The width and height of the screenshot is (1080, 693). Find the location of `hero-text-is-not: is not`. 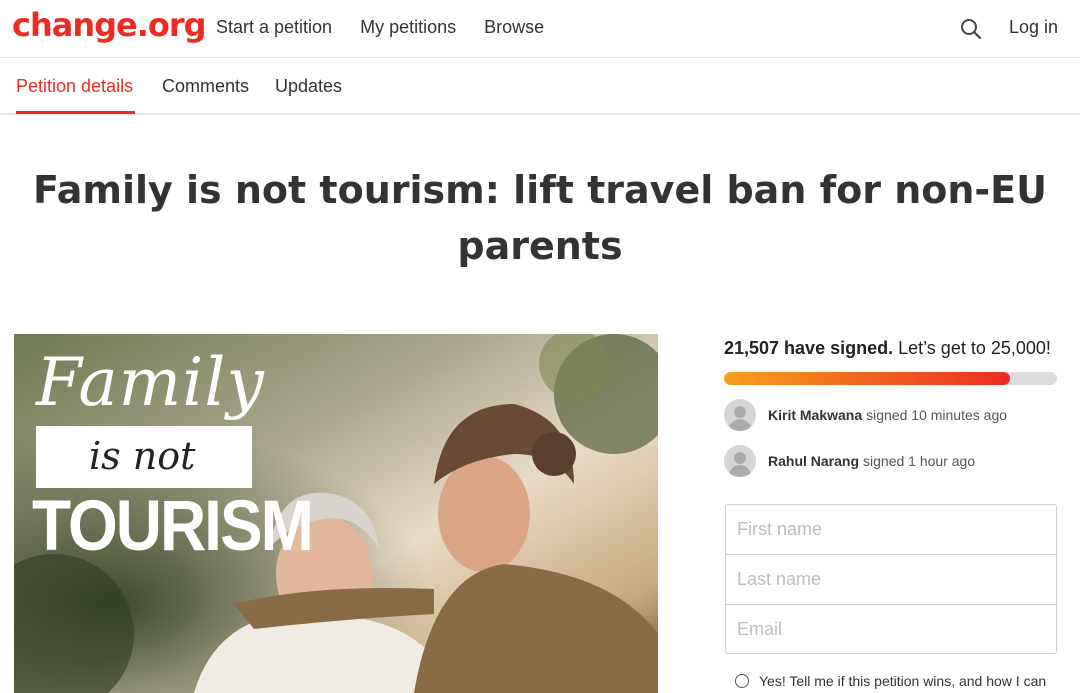

hero-text-is-not: is not is located at coordinates (142, 456).